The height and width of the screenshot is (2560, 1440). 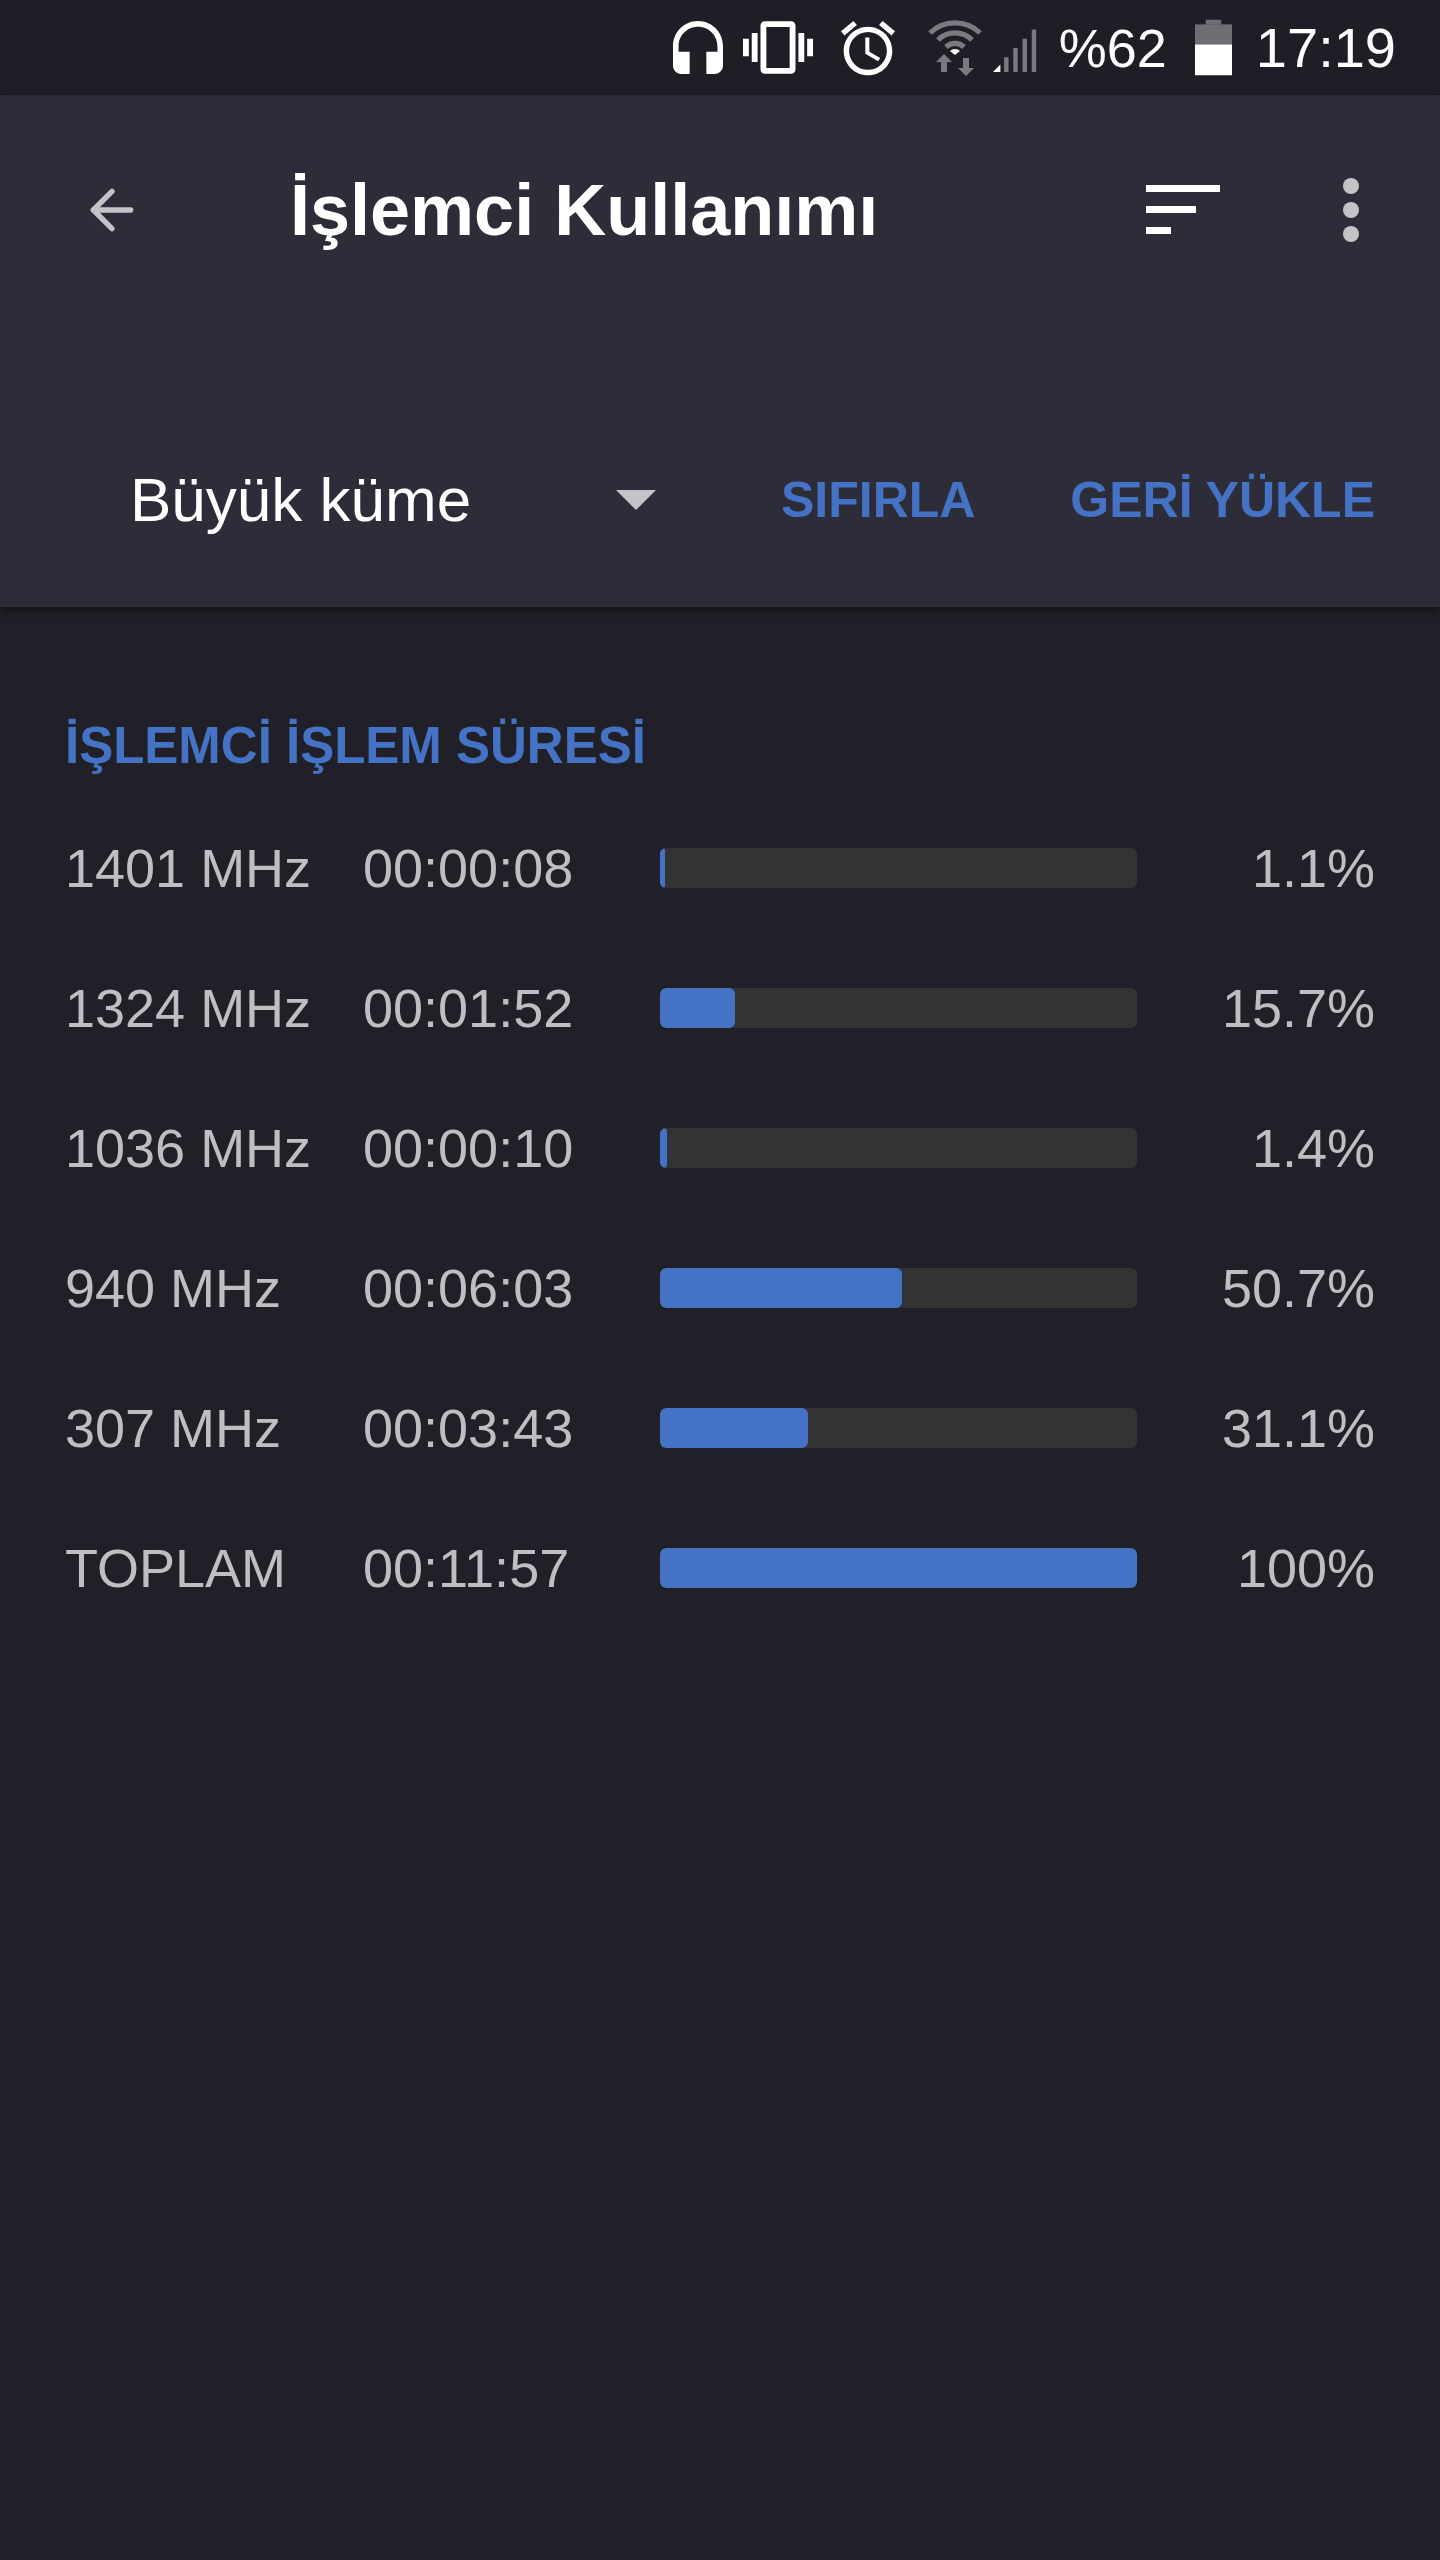 I want to click on frequency-label: 940 MHz, so click(x=174, y=1288).